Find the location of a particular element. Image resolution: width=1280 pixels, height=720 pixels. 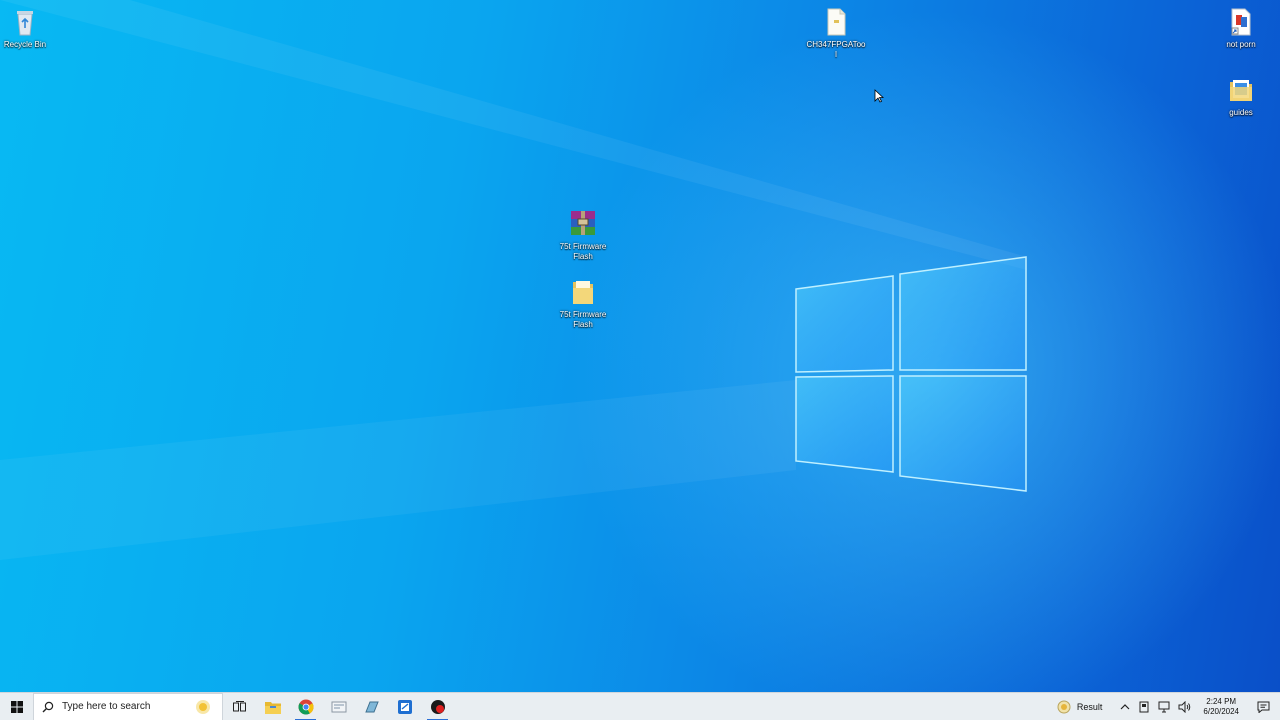

search-icon is located at coordinates (48, 706).